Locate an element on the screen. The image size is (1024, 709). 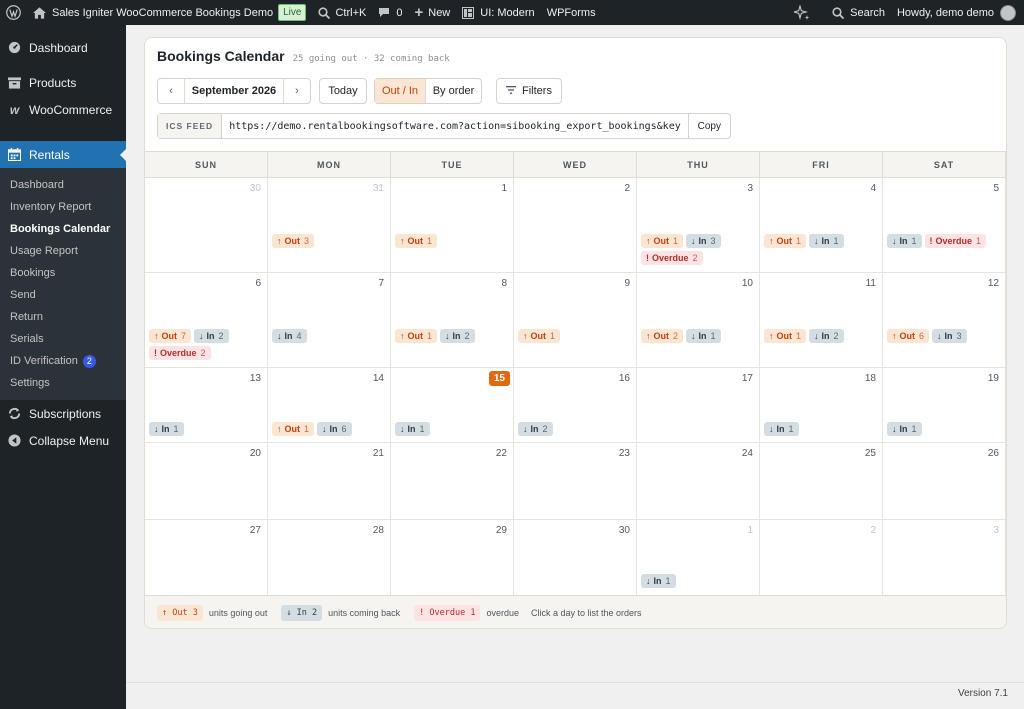
wpforms-link: WPForms is located at coordinates (571, 12).